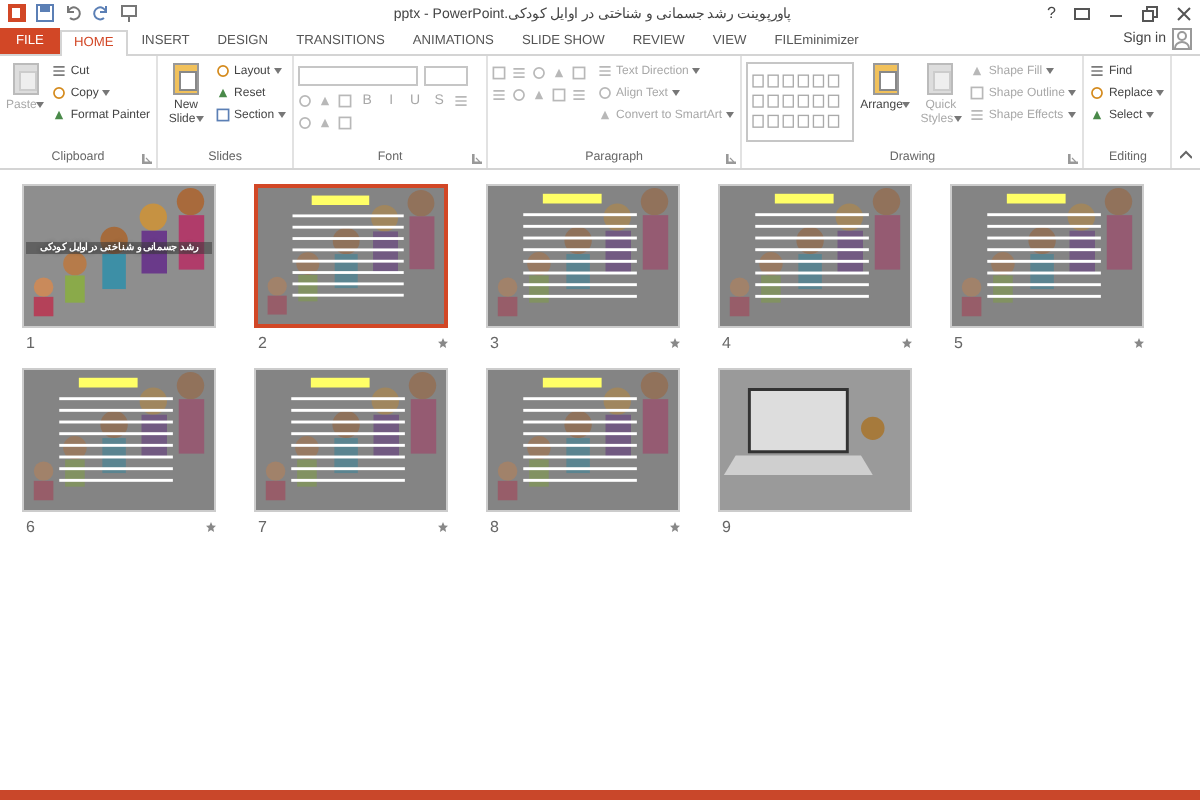  What do you see at coordinates (494, 526) in the screenshot?
I see `slide-number: 8` at bounding box center [494, 526].